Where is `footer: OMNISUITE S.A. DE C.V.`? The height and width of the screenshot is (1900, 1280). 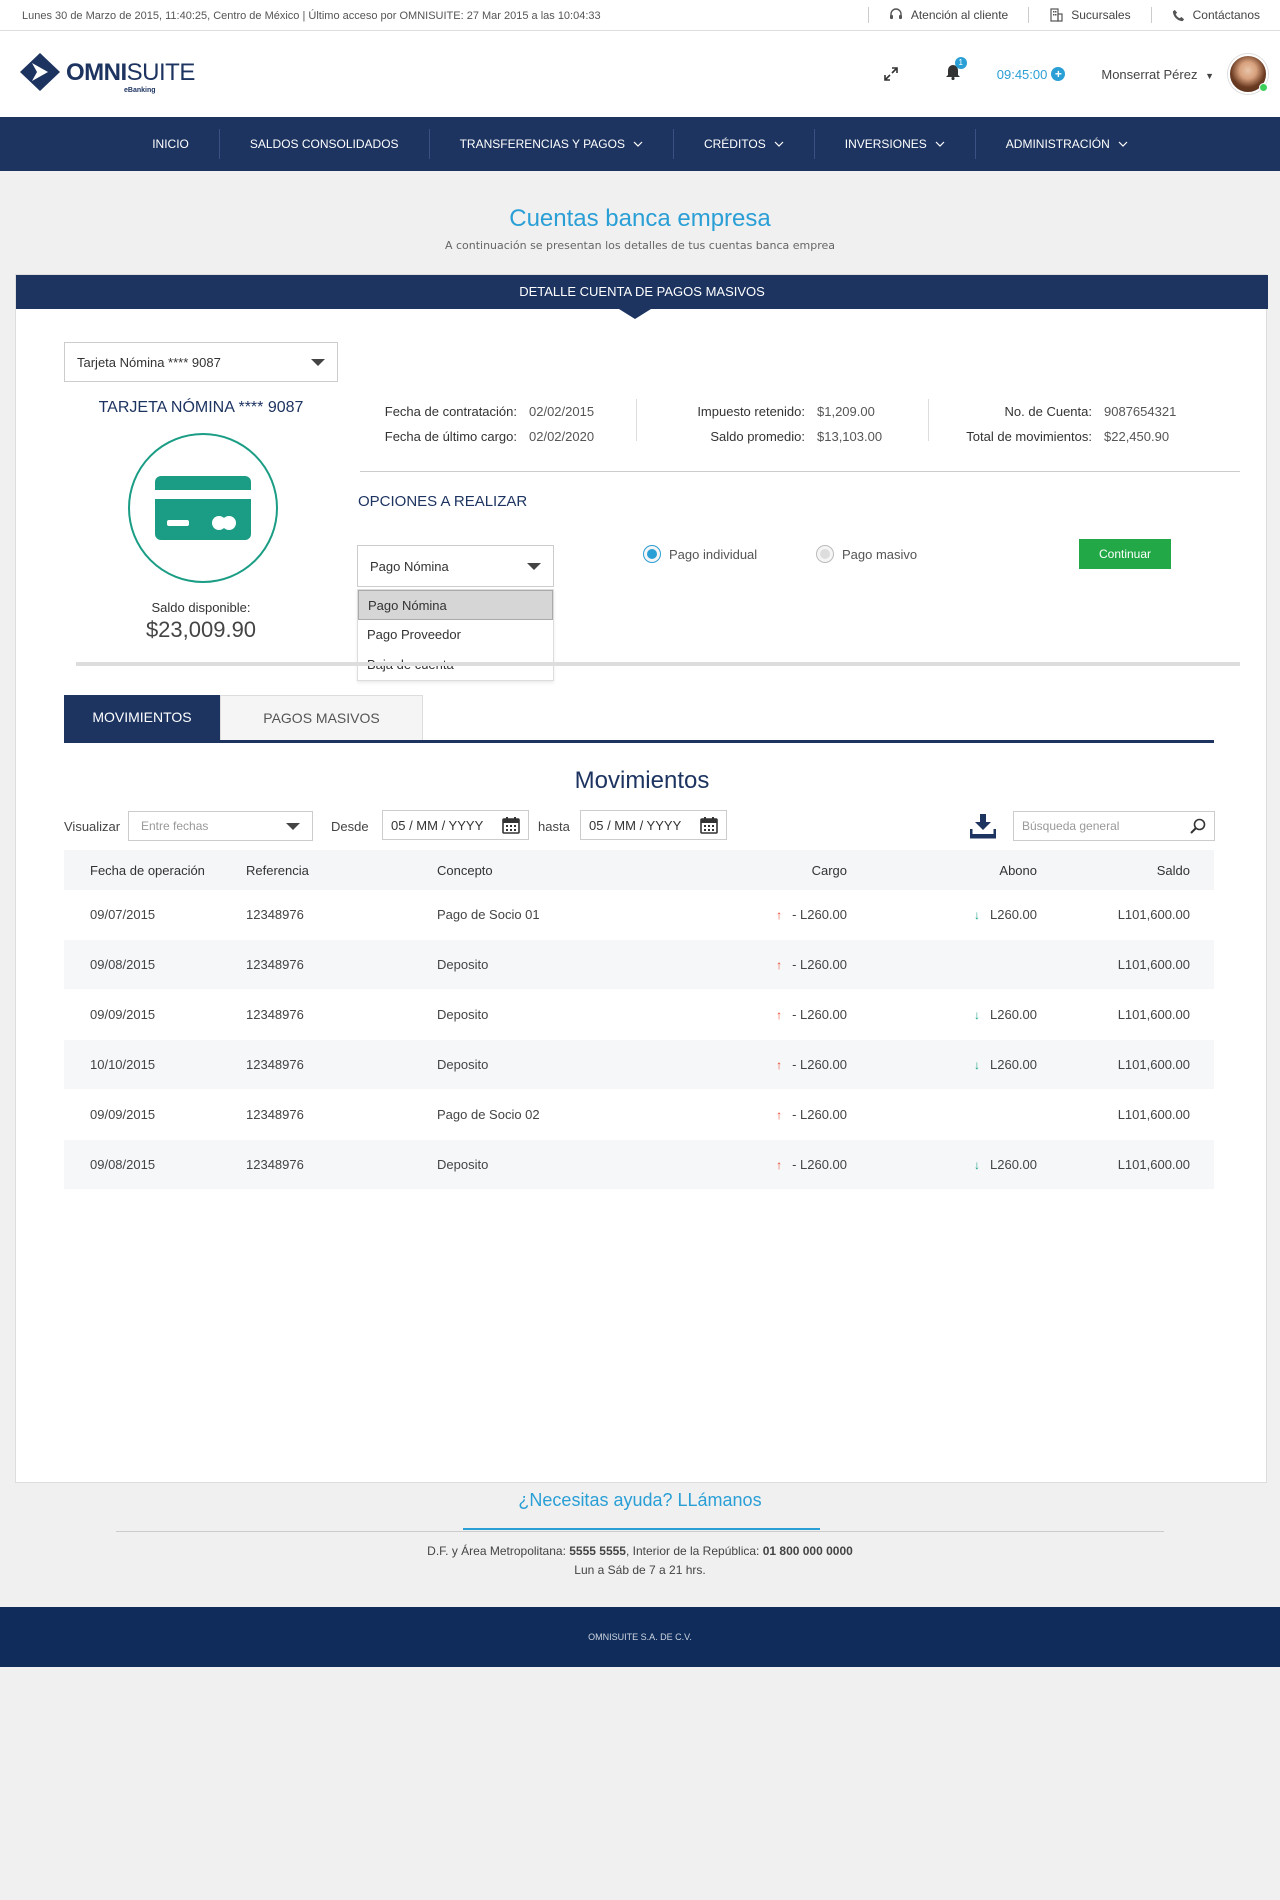 footer: OMNISUITE S.A. DE C.V. is located at coordinates (640, 1637).